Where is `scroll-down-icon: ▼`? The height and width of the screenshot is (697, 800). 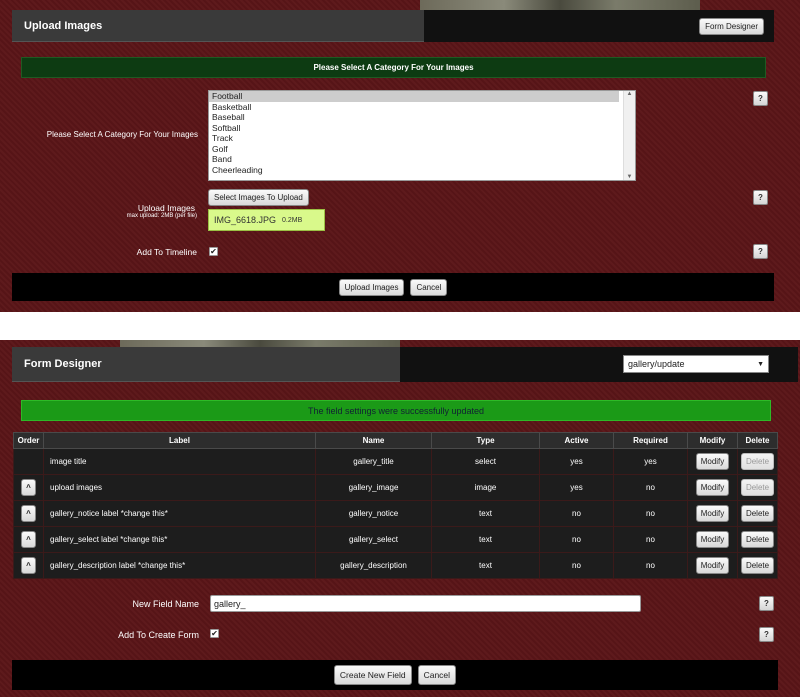 scroll-down-icon: ▼ is located at coordinates (630, 177).